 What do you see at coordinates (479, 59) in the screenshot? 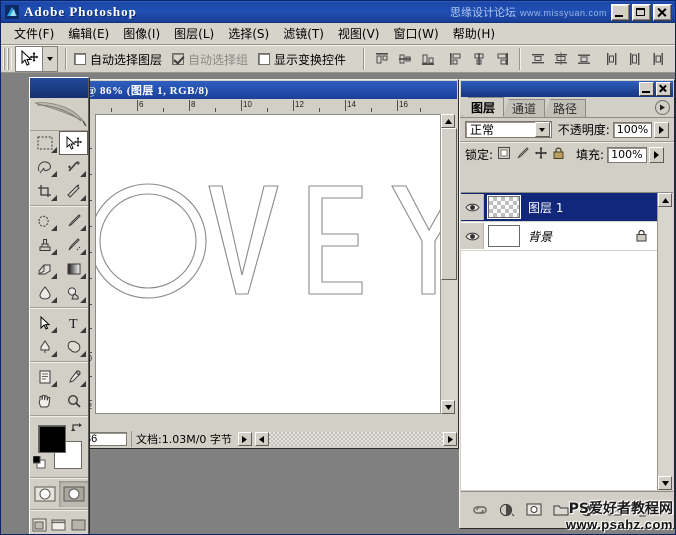
I see `align-horizontal-centers-icon` at bounding box center [479, 59].